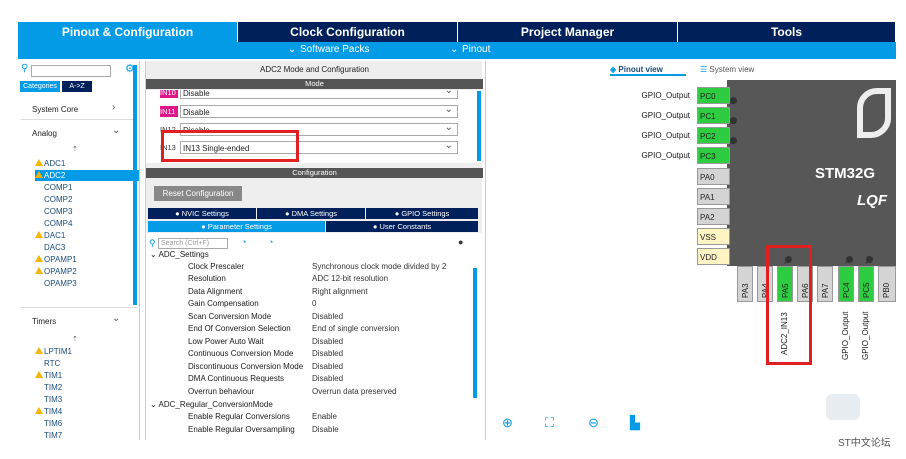  What do you see at coordinates (713, 95) in the screenshot?
I see `pin-pc0: PC0` at bounding box center [713, 95].